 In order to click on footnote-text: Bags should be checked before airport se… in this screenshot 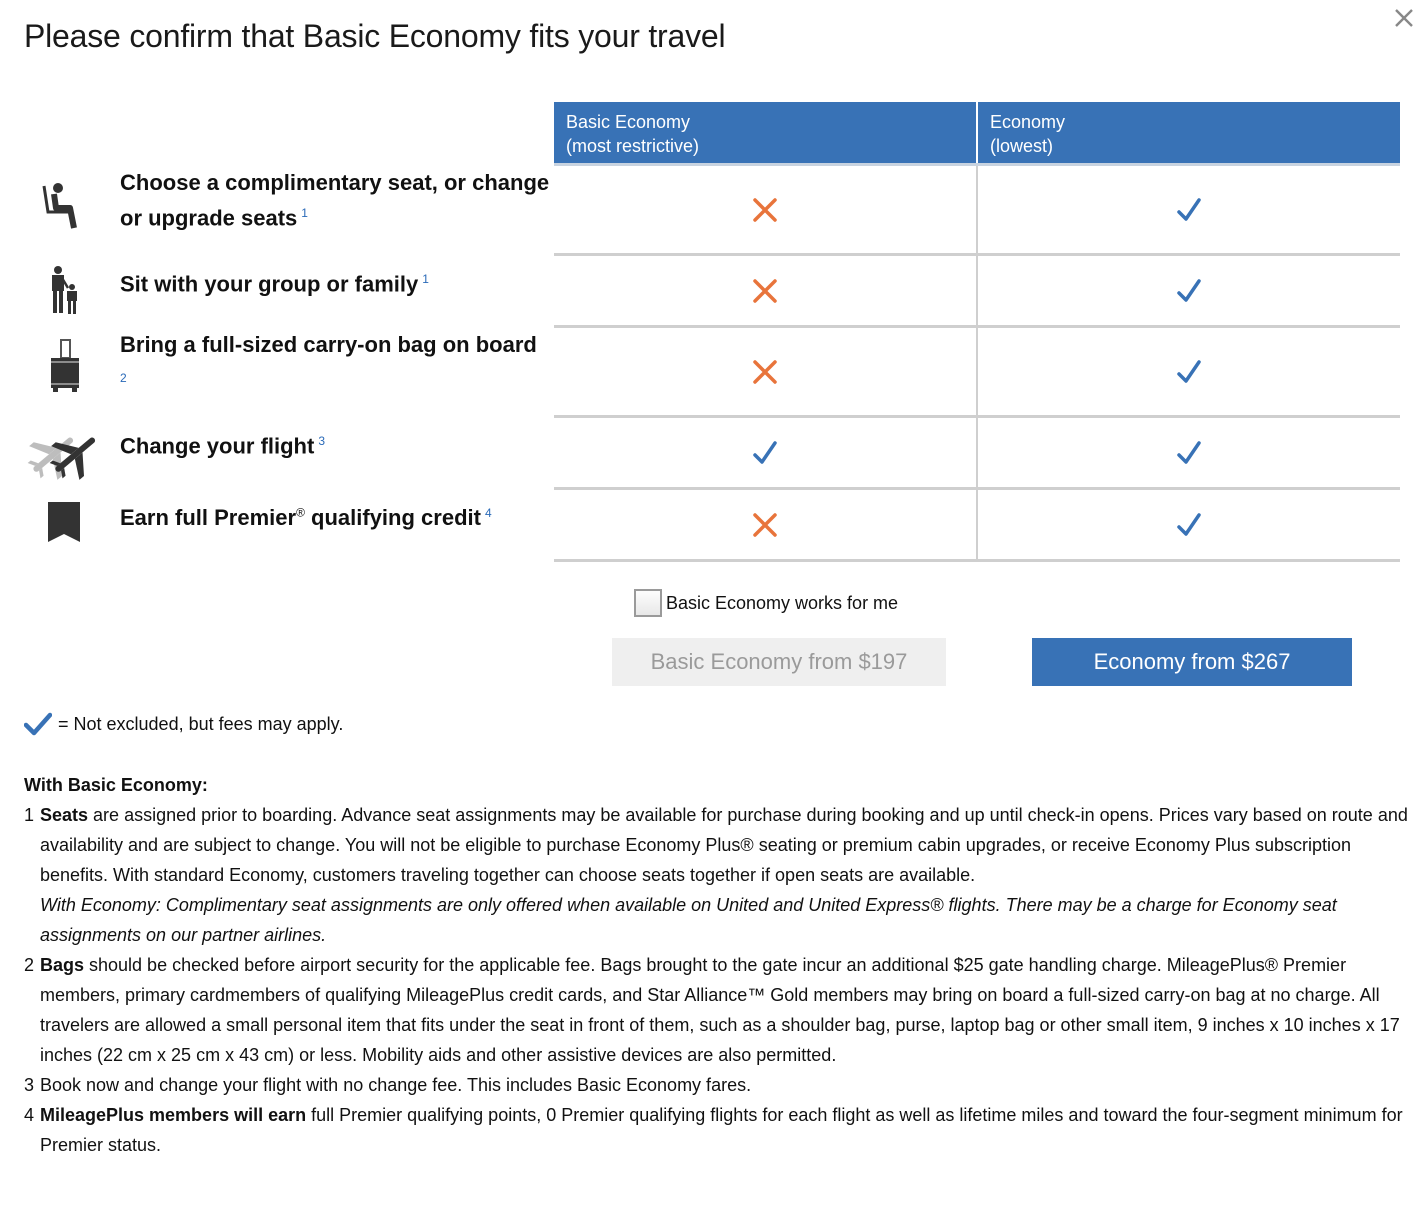, I will do `click(720, 1010)`.